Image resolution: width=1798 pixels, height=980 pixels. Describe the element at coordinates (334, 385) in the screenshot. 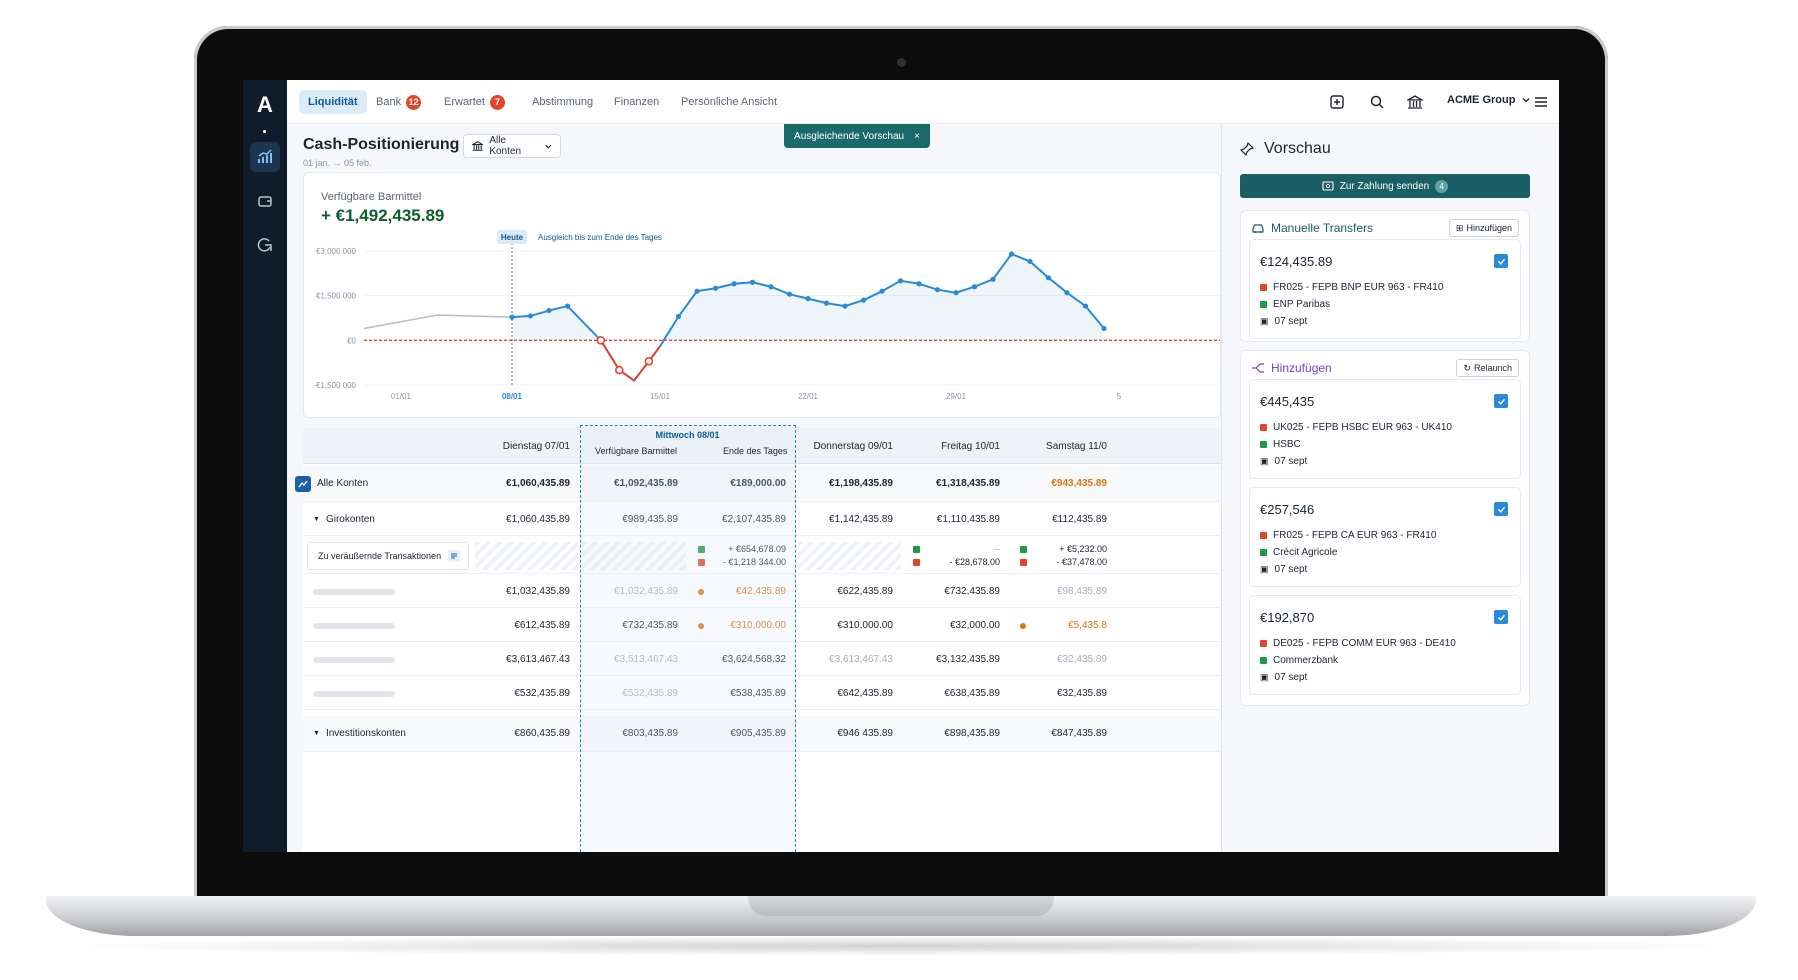

I see `y-tick-label: -€1,500 000` at that location.